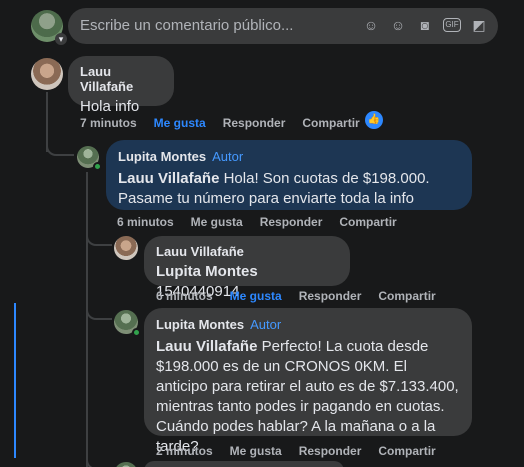 The width and height of the screenshot is (524, 467). What do you see at coordinates (398, 25) in the screenshot?
I see `emoji-icon: ☺` at bounding box center [398, 25].